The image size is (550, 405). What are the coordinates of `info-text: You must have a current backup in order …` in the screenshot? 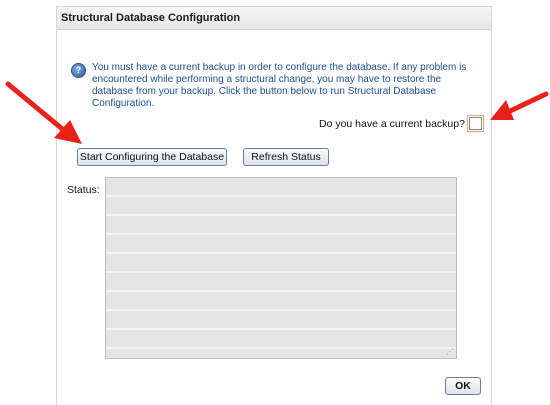 It's located at (279, 85).